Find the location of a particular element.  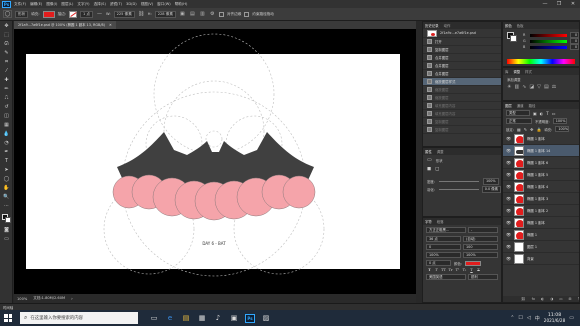

document-tab-close-icon: ✕ is located at coordinates (110, 25).